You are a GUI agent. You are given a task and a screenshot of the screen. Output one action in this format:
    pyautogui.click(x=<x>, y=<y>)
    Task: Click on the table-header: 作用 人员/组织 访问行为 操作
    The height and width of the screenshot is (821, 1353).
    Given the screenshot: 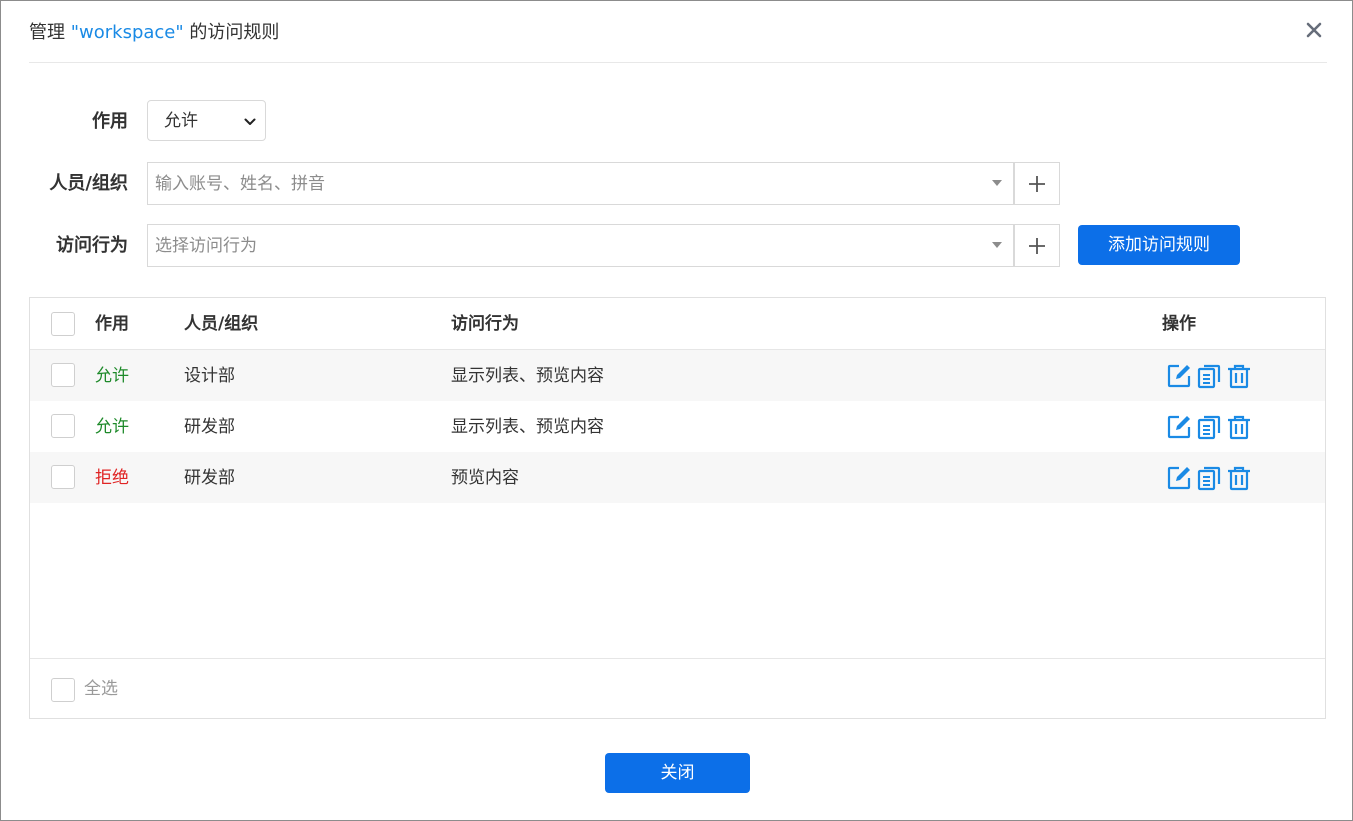 What is the action you would take?
    pyautogui.click(x=677, y=324)
    